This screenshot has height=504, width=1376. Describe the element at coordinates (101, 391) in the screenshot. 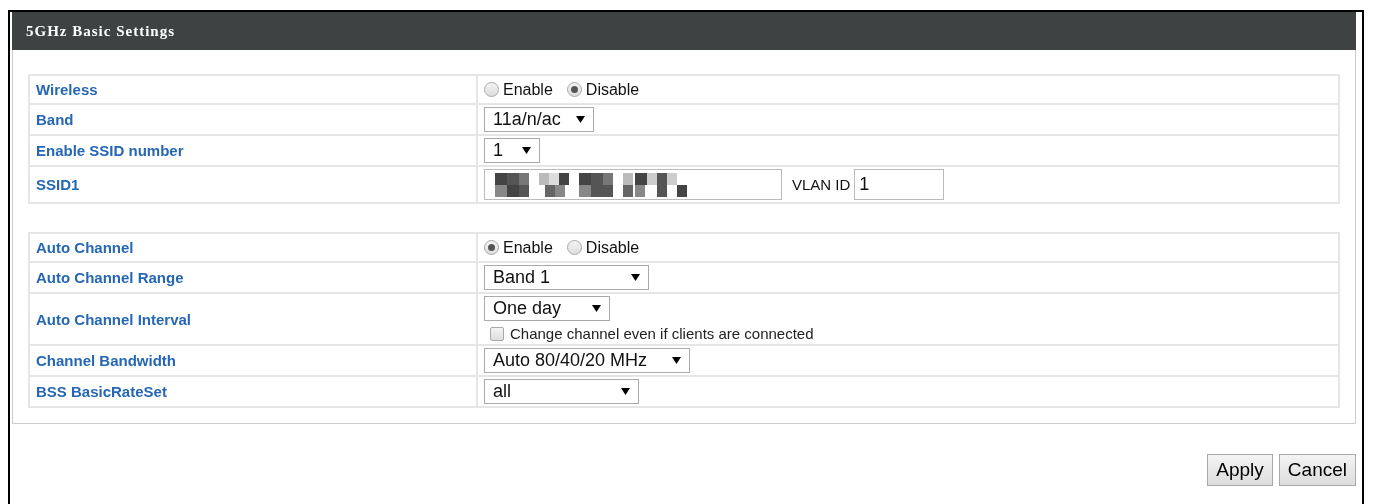

I see `setting-label: BSS BasicRateSet` at that location.